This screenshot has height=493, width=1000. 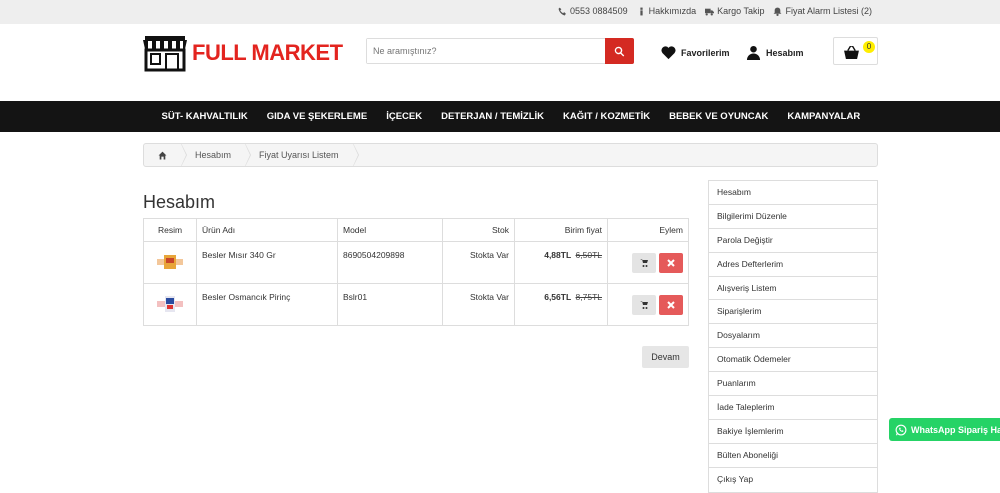 I want to click on price-old: 8,75TL, so click(x=588, y=297).